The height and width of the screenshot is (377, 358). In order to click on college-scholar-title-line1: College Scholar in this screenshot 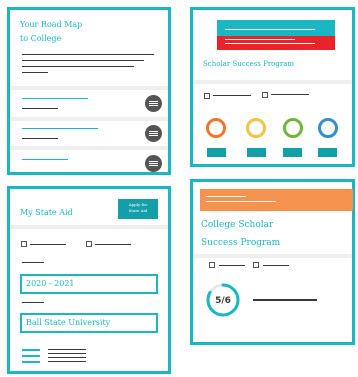, I will do `click(237, 225)`.